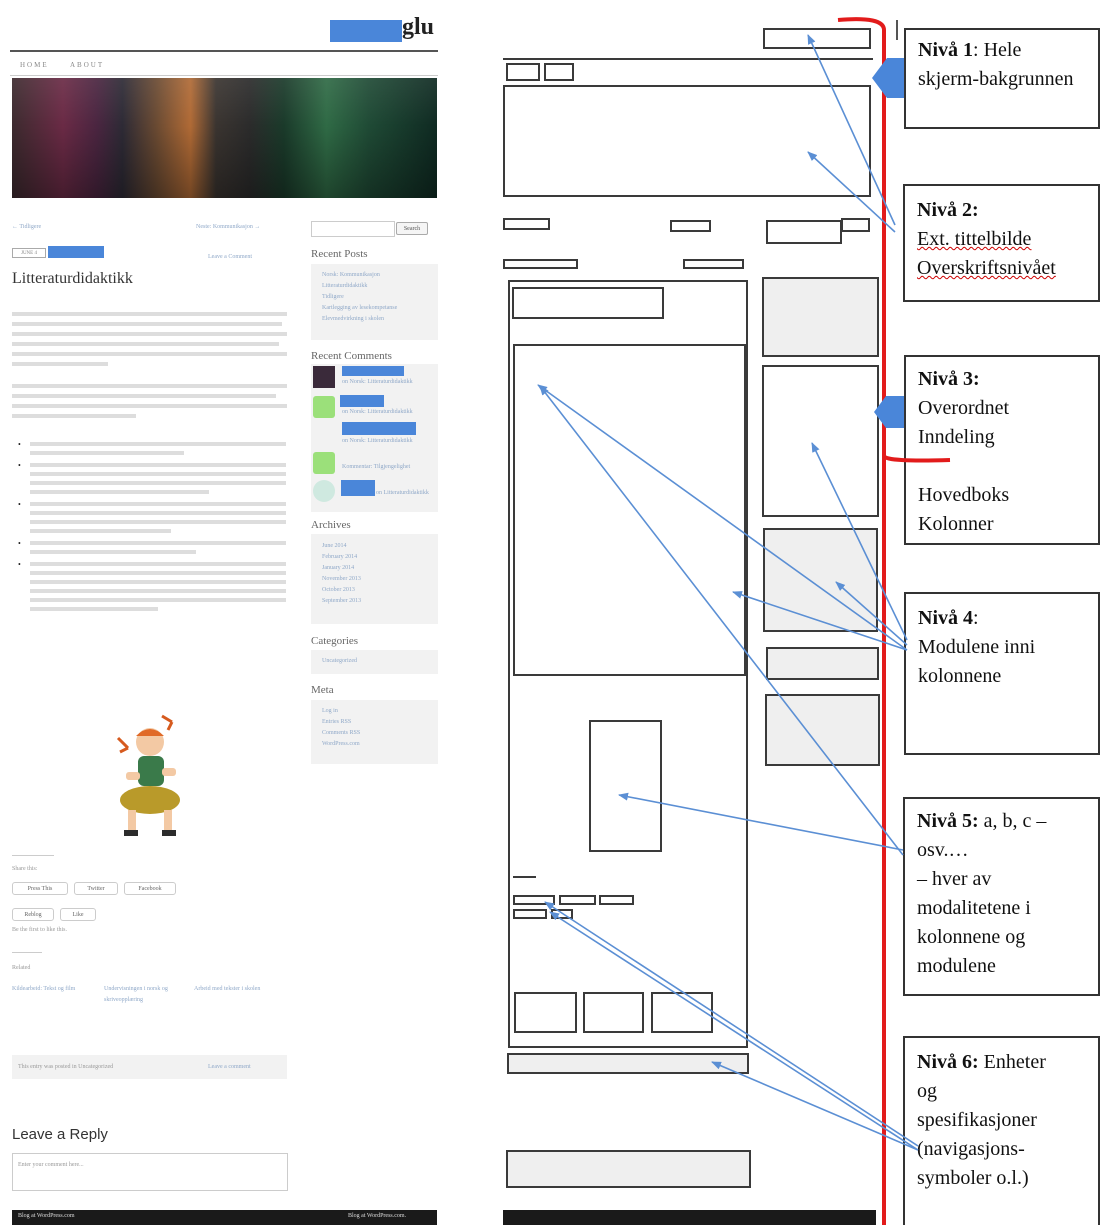 The height and width of the screenshot is (1225, 1100). I want to click on archive-item: January 2014, so click(341, 568).